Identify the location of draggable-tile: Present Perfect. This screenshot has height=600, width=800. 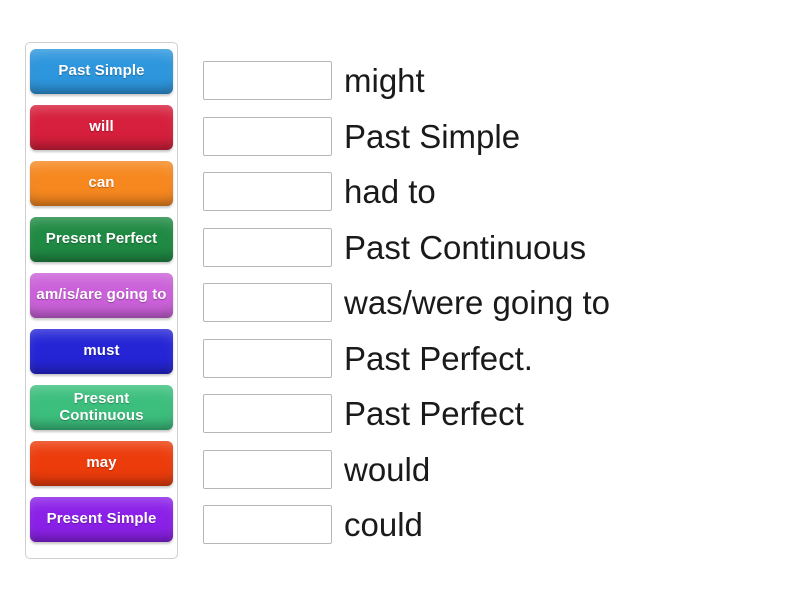
(101, 239).